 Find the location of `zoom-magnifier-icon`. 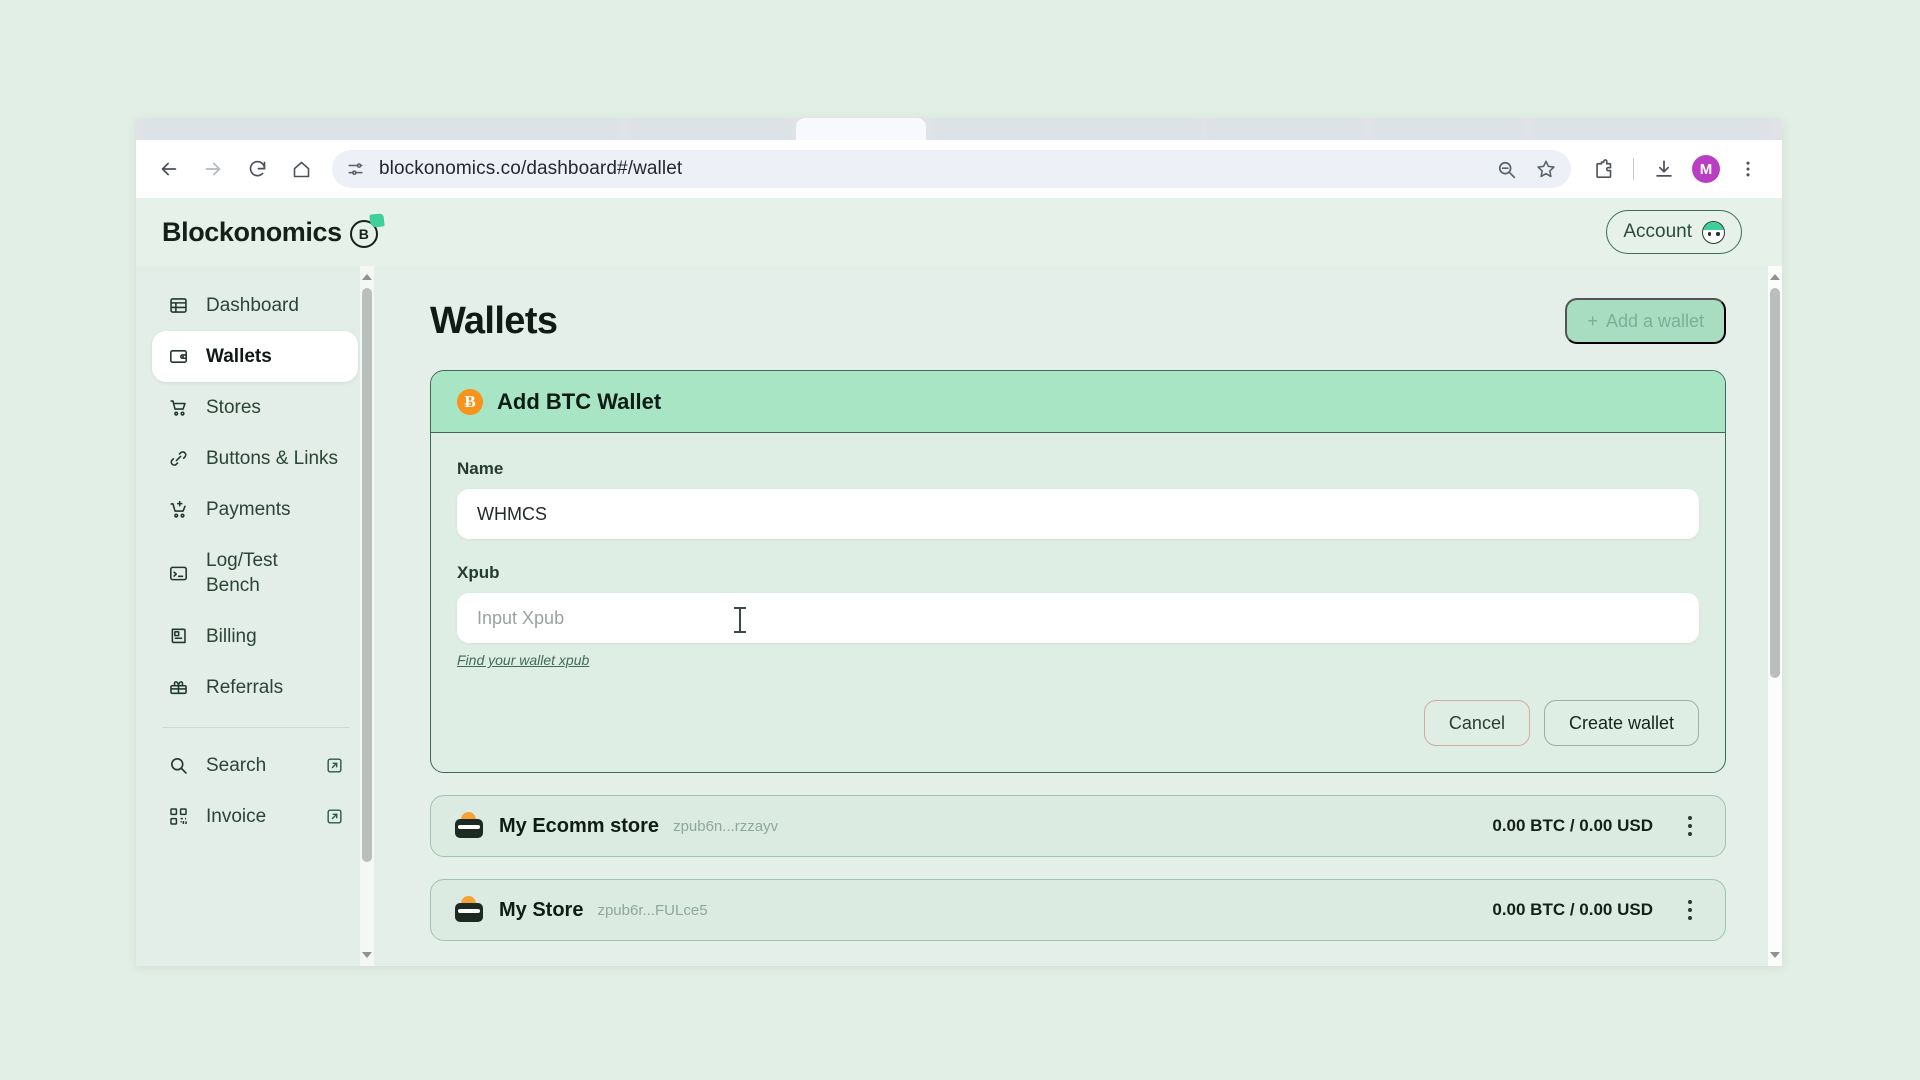

zoom-magnifier-icon is located at coordinates (1506, 169).